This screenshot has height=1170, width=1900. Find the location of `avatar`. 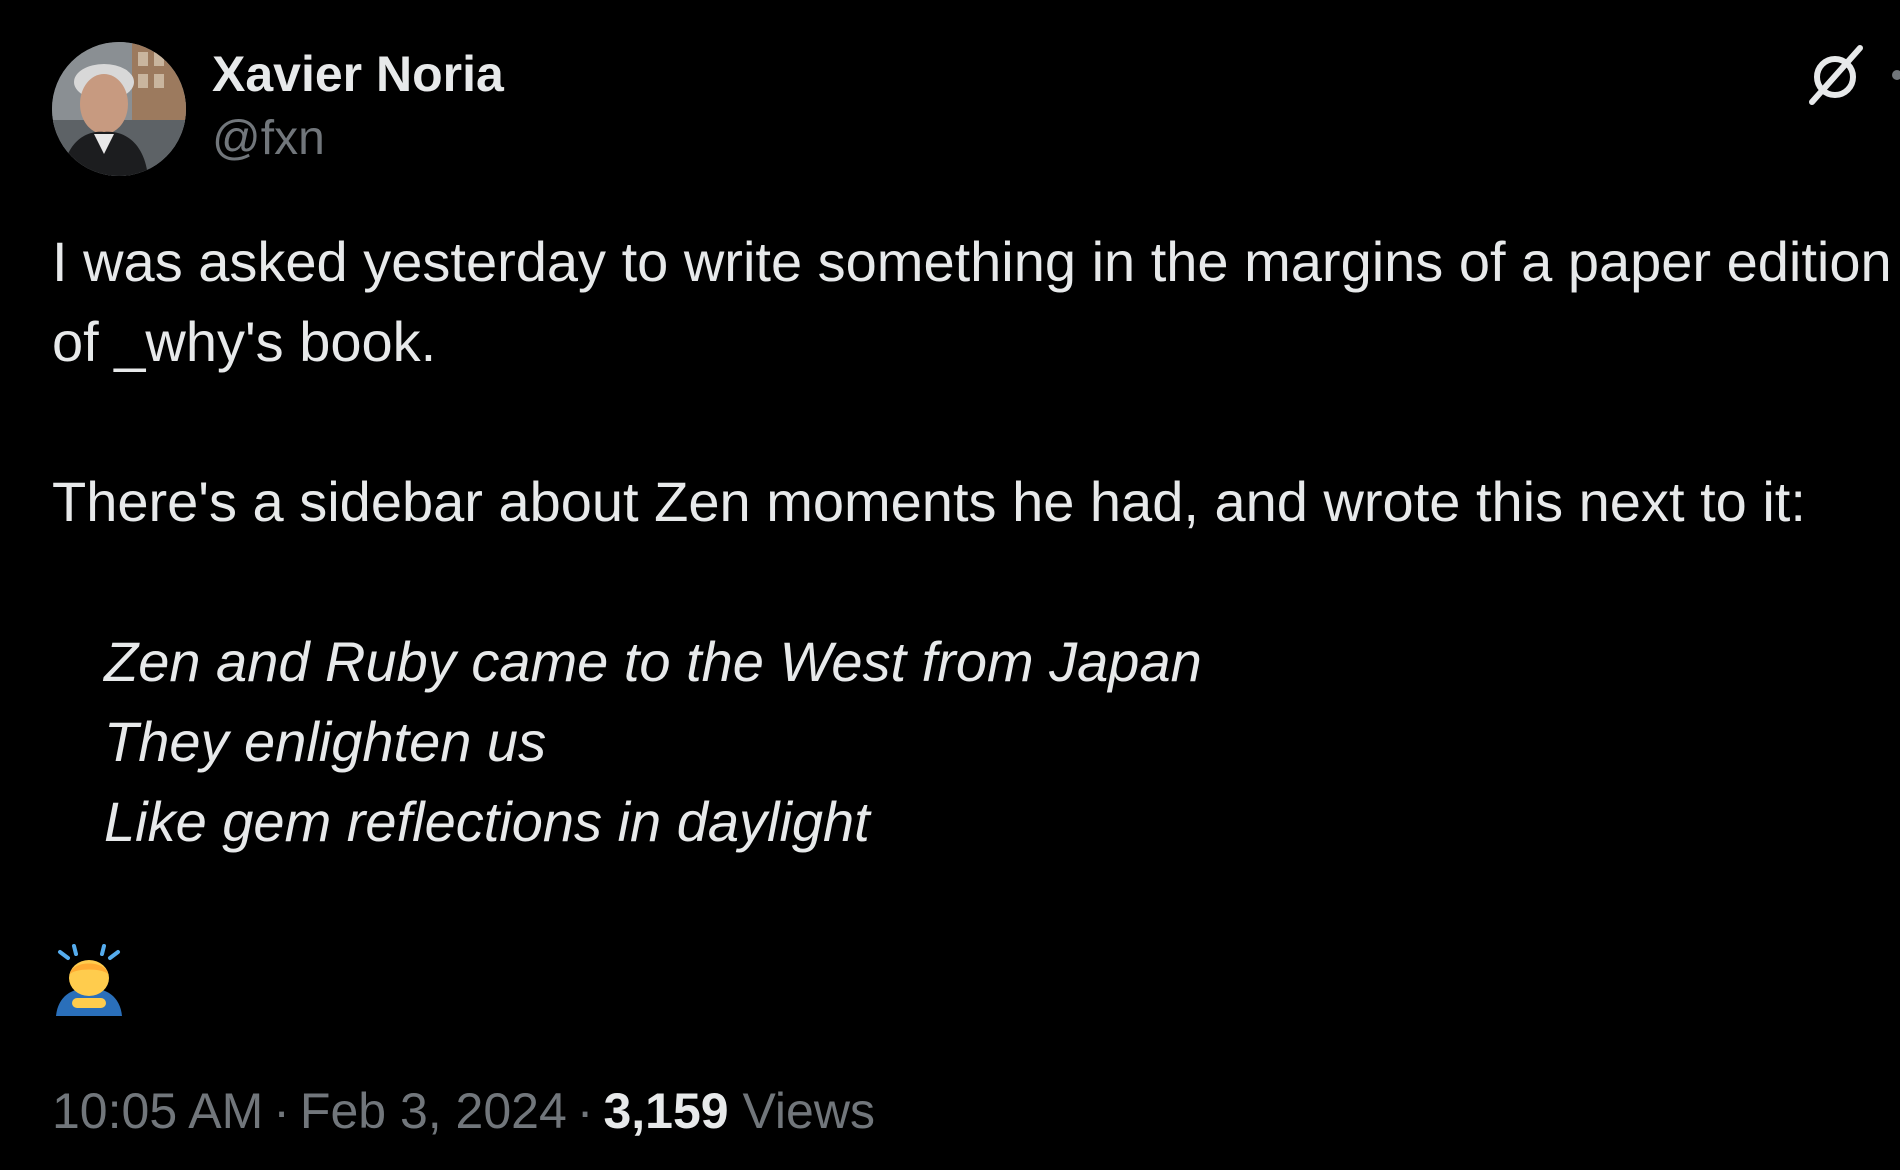

avatar is located at coordinates (119, 109).